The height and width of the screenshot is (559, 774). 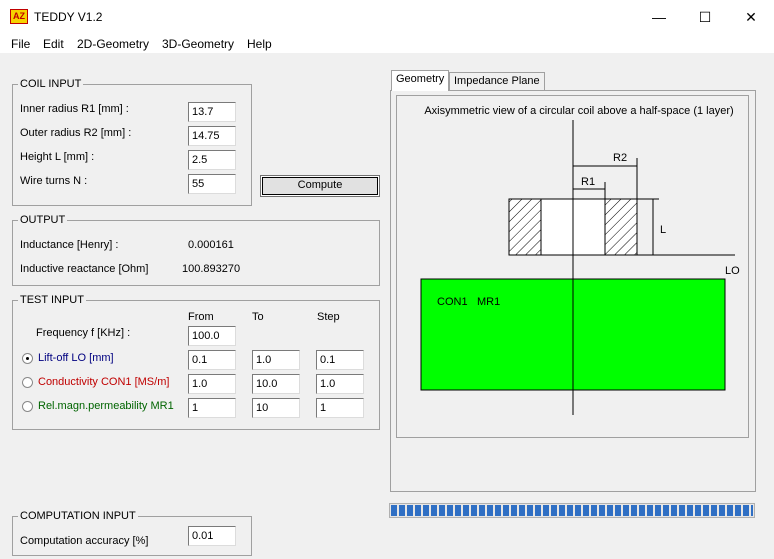 What do you see at coordinates (27, 406) in the screenshot?
I see `permeability-radio` at bounding box center [27, 406].